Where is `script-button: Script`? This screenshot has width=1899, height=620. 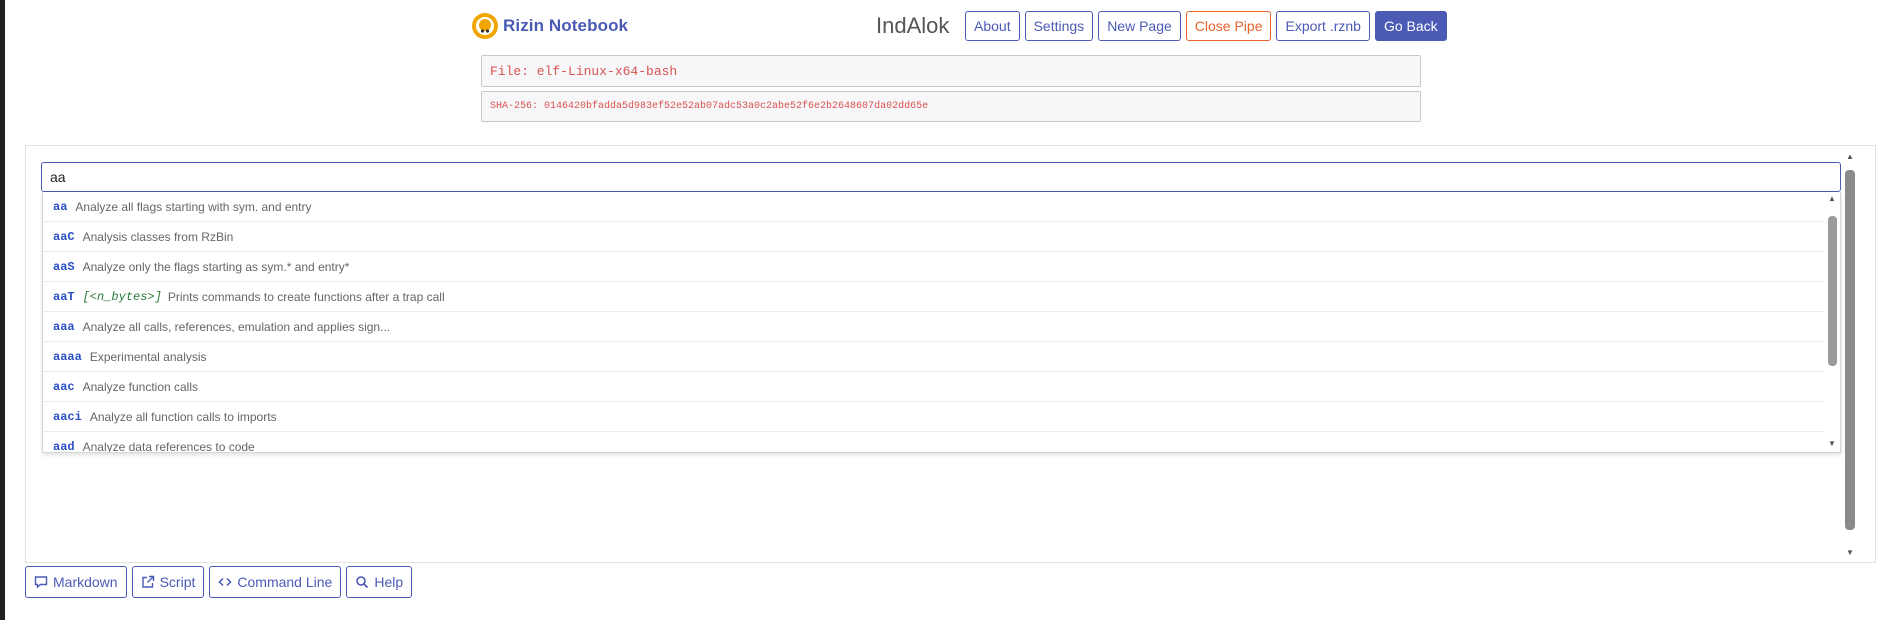
script-button: Script is located at coordinates (168, 582).